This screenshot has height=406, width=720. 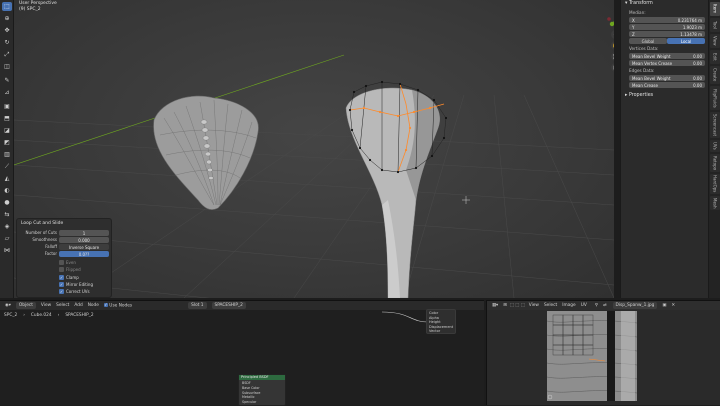 What do you see at coordinates (635, 305) in the screenshot?
I see `image-name-field: Disp_Spanw_1.jpg` at bounding box center [635, 305].